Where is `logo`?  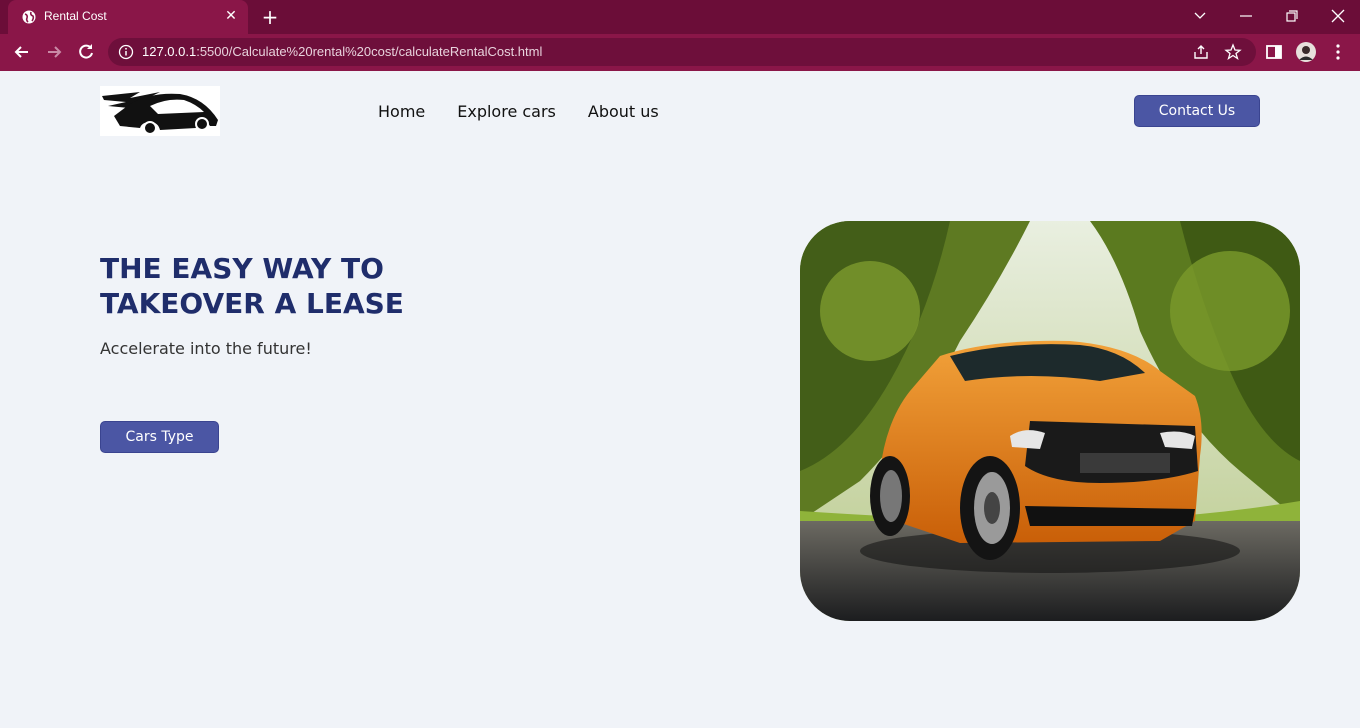
logo is located at coordinates (160, 111).